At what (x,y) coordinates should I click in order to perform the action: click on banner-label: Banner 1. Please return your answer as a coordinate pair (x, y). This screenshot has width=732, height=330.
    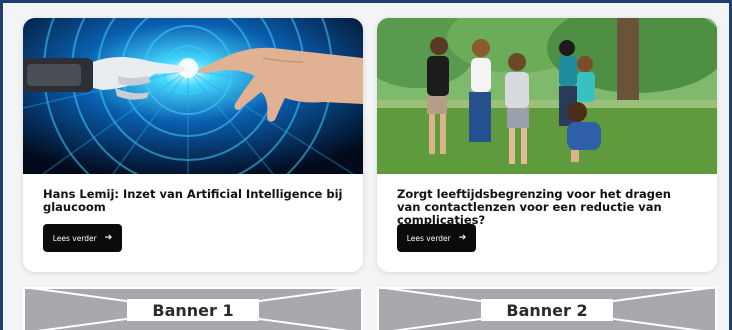
    Looking at the image, I should click on (193, 310).